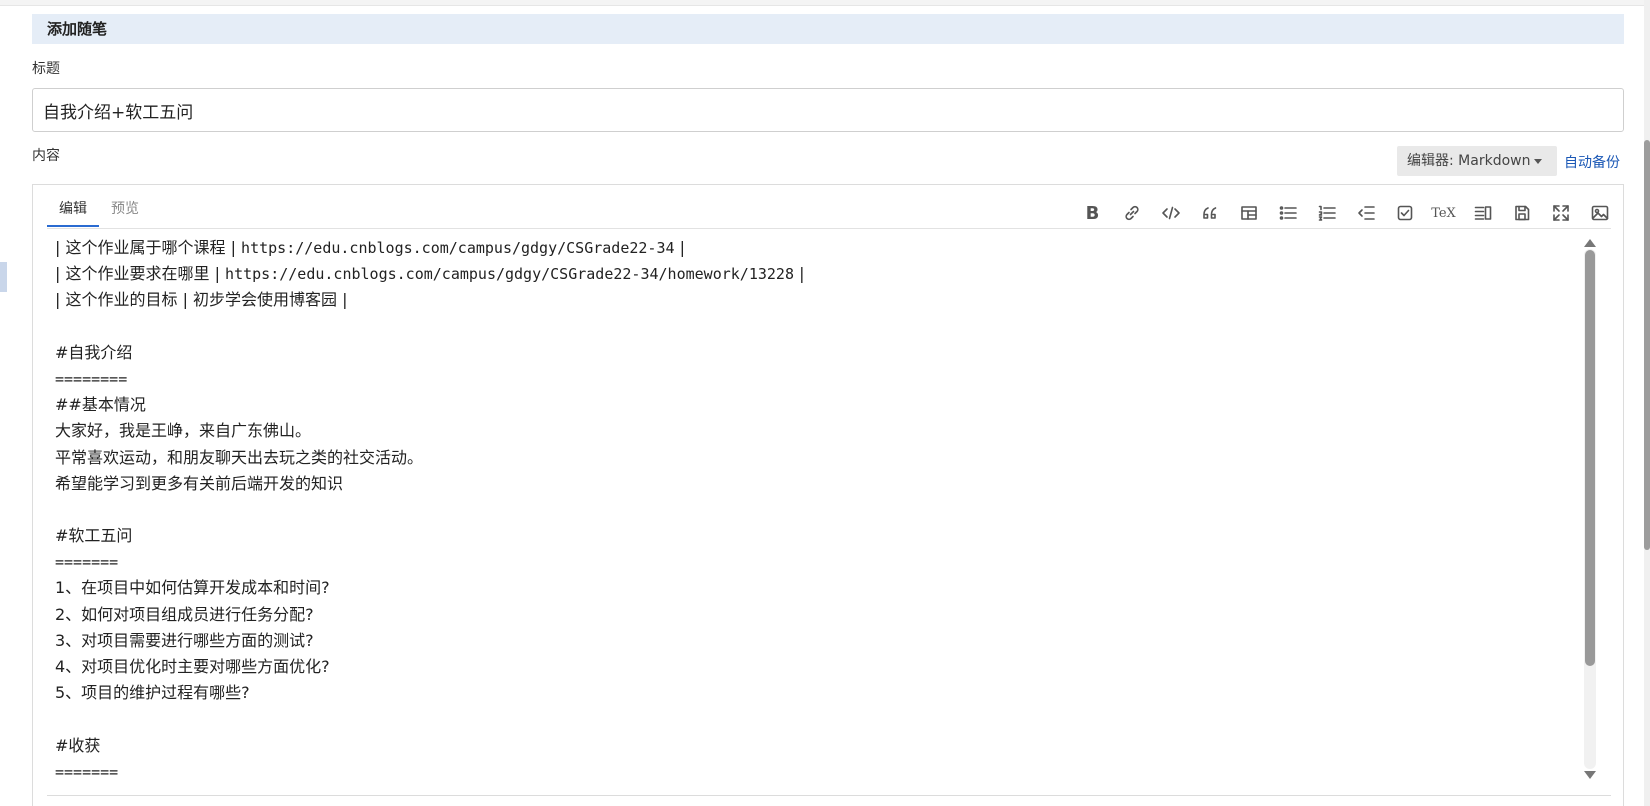 The width and height of the screenshot is (1650, 806). What do you see at coordinates (1538, 161) in the screenshot?
I see `caret-down-icon` at bounding box center [1538, 161].